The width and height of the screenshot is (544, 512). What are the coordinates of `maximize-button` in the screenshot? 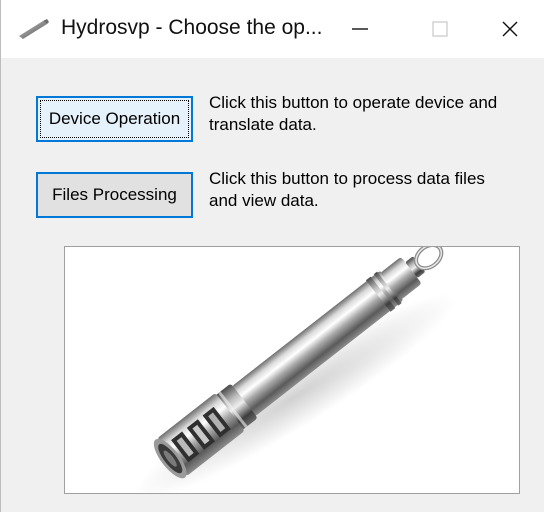 It's located at (440, 29).